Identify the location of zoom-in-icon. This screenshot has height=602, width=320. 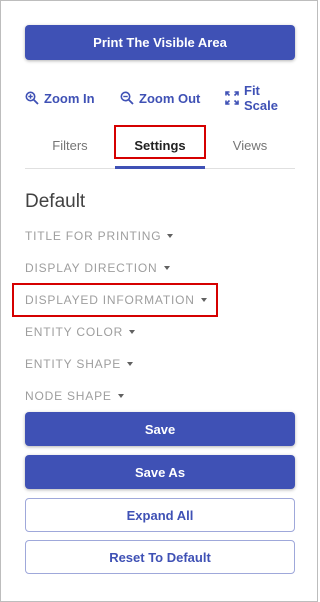
(32, 98).